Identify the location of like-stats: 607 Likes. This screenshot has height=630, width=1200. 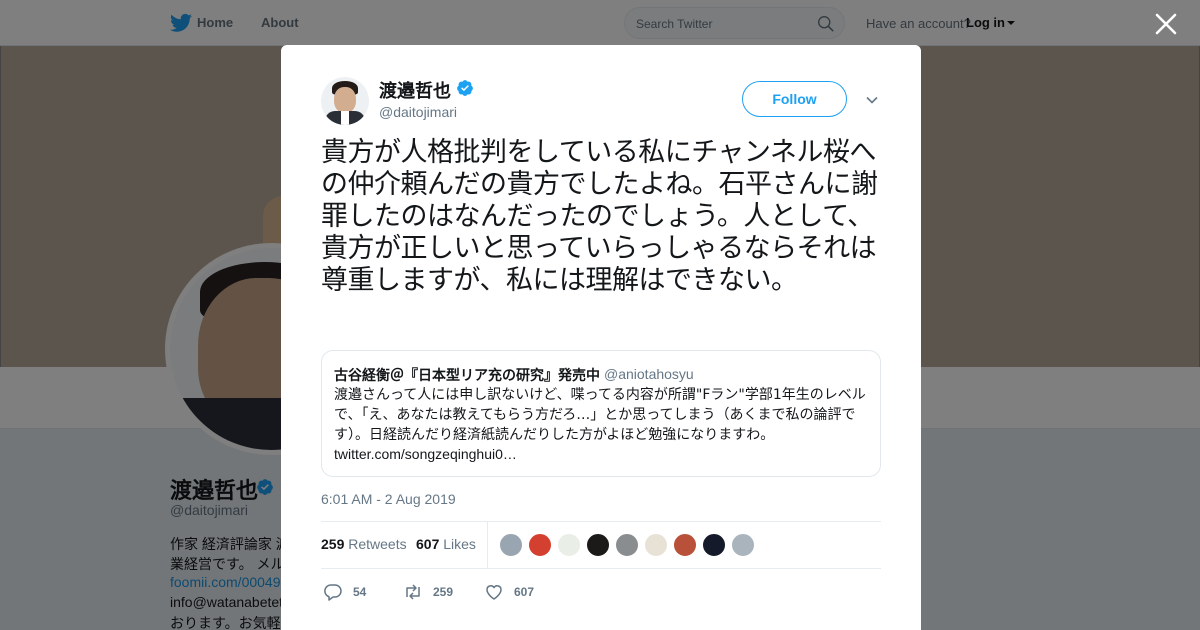
(446, 544).